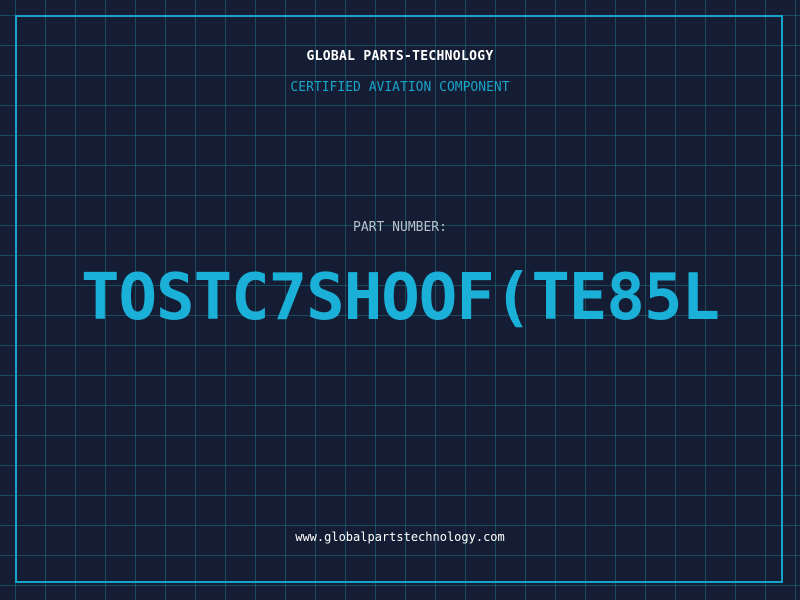  What do you see at coordinates (400, 227) in the screenshot?
I see `part-number-label: PART NUMBER:` at bounding box center [400, 227].